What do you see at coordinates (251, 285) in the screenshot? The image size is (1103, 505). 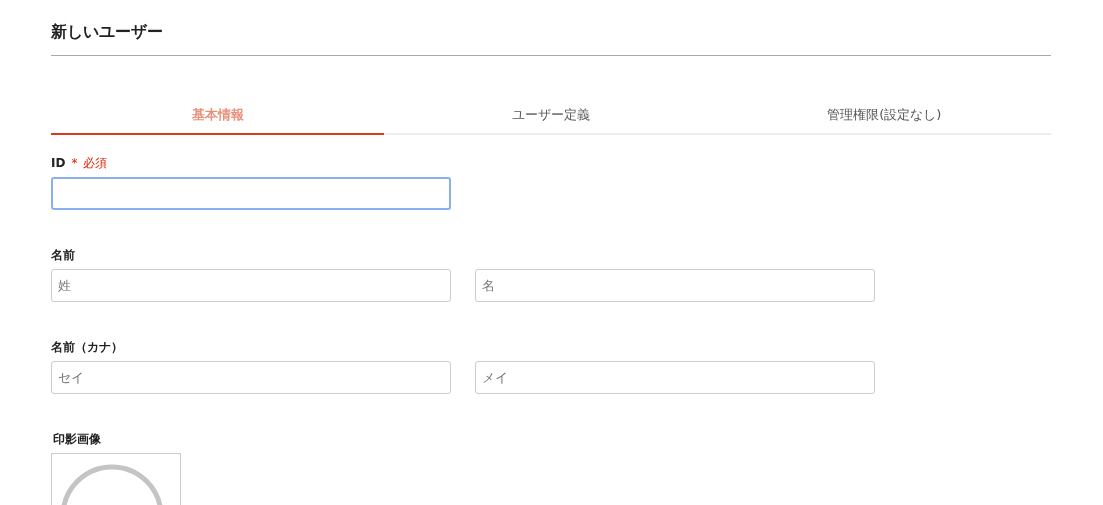 I see `input-field: 姓` at bounding box center [251, 285].